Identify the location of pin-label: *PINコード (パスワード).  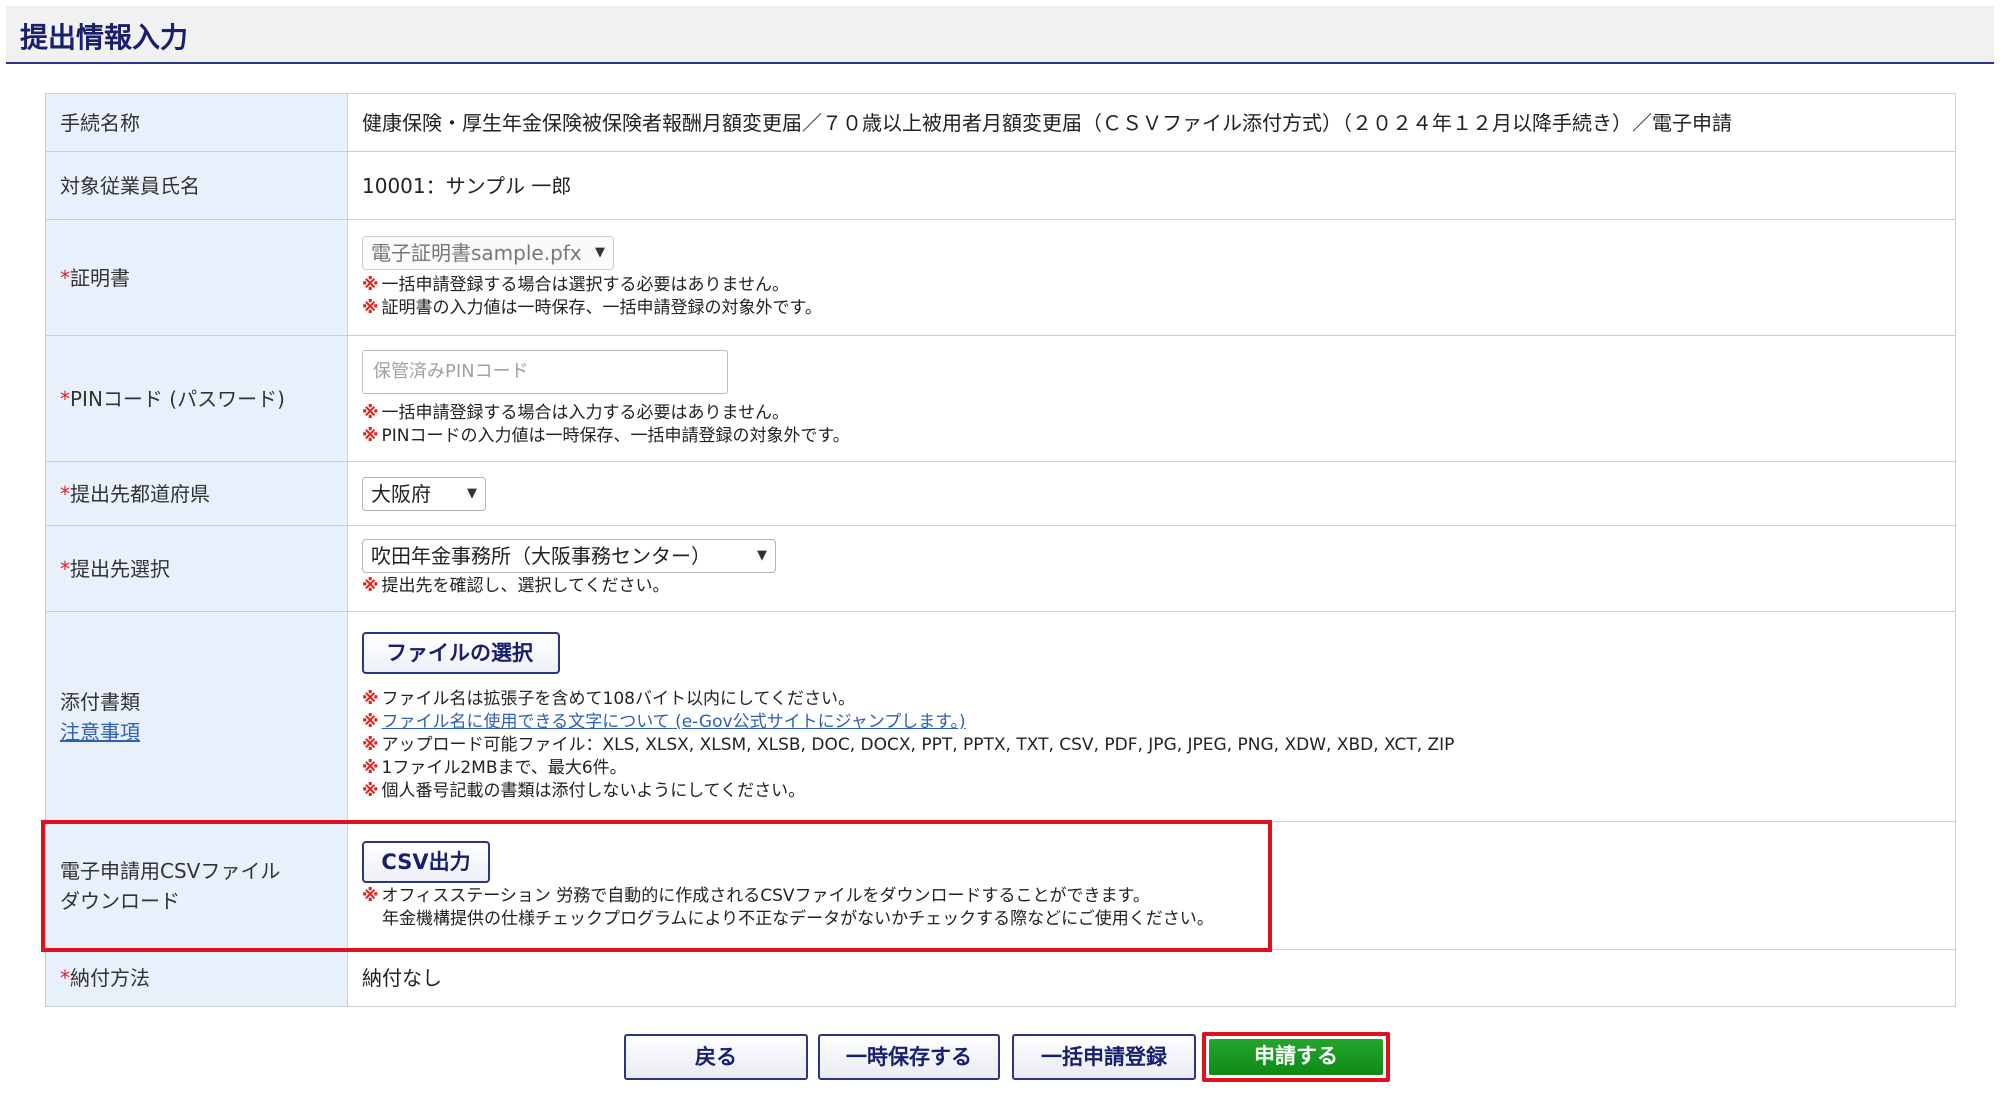
(196, 398).